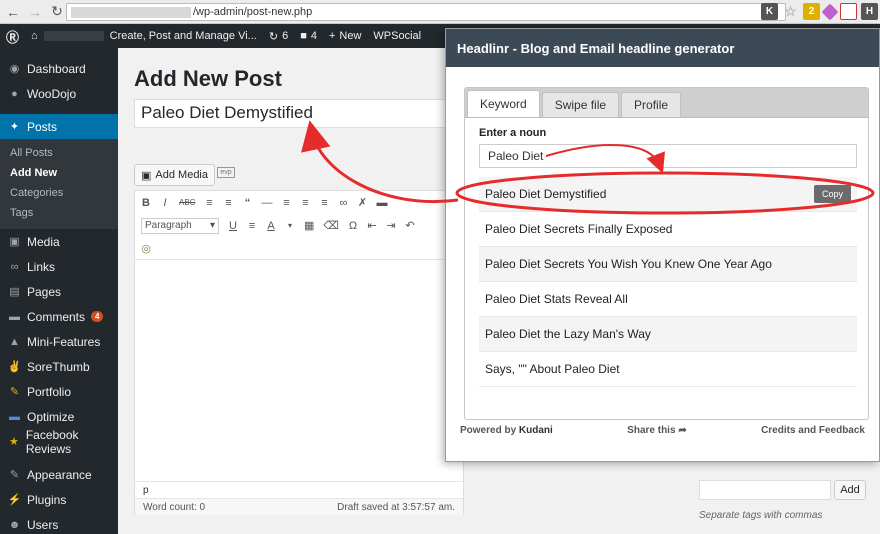 Image resolution: width=880 pixels, height=534 pixels. Describe the element at coordinates (651, 104) in the screenshot. I see `tab-profile: Profile` at that location.